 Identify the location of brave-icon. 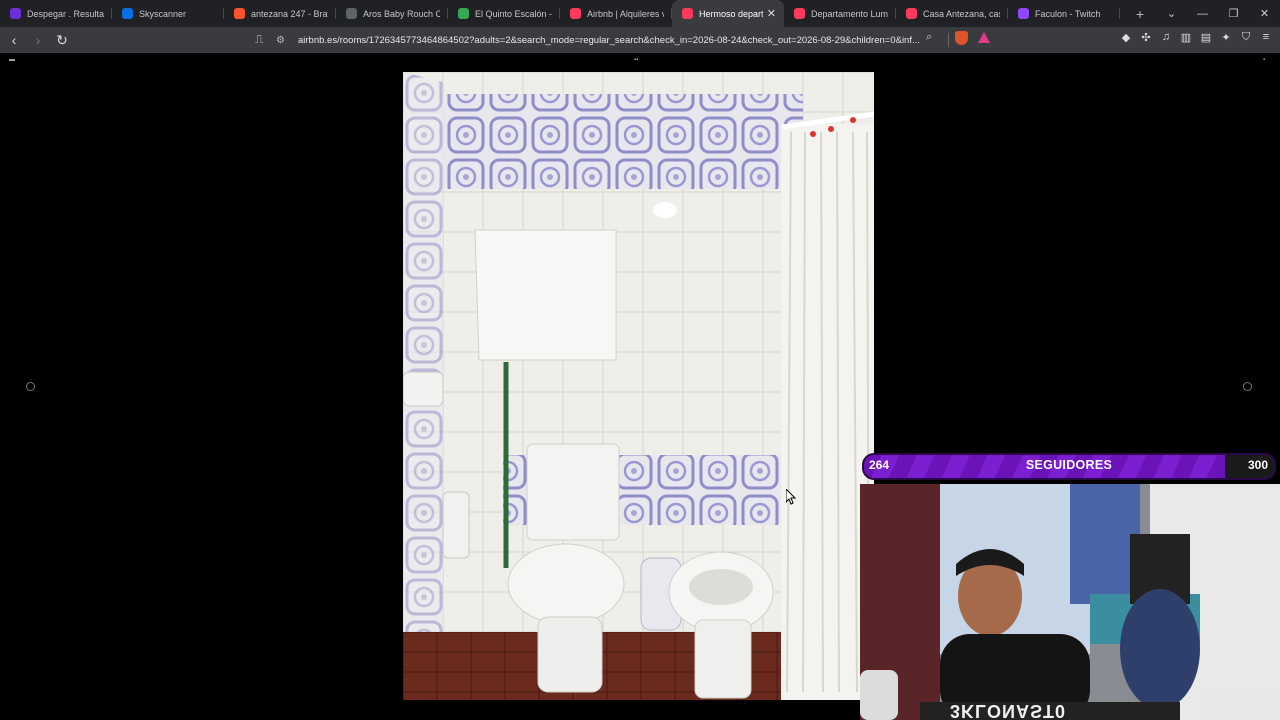
(239, 13).